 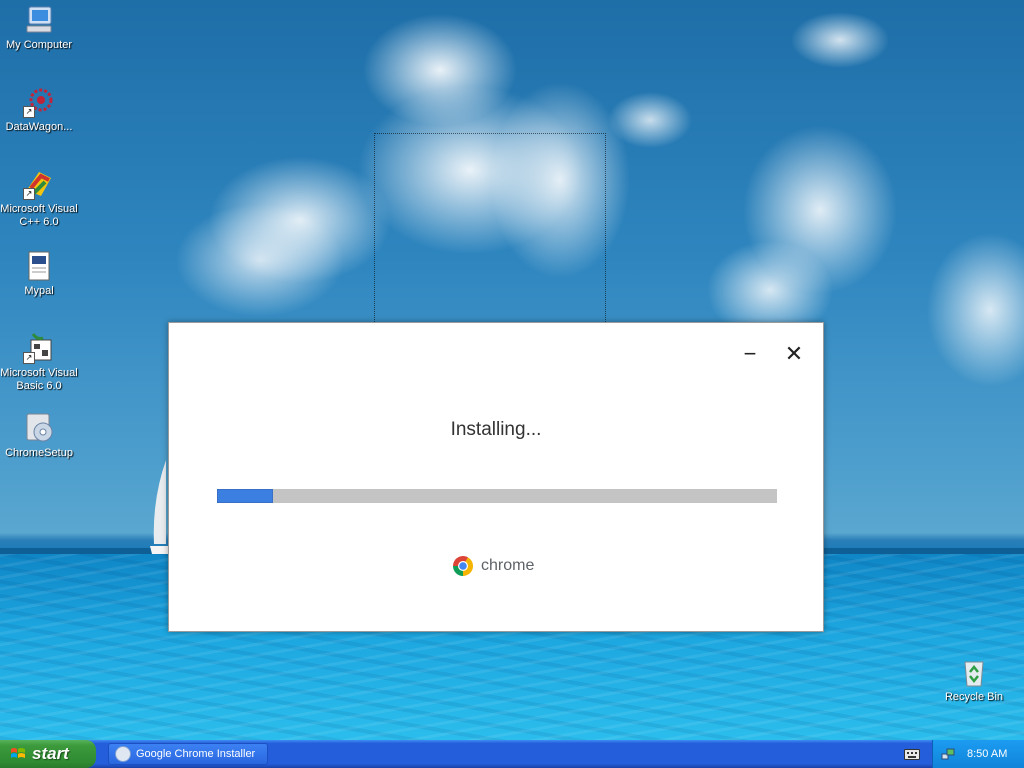 I want to click on my-computer-icon, so click(x=39, y=20).